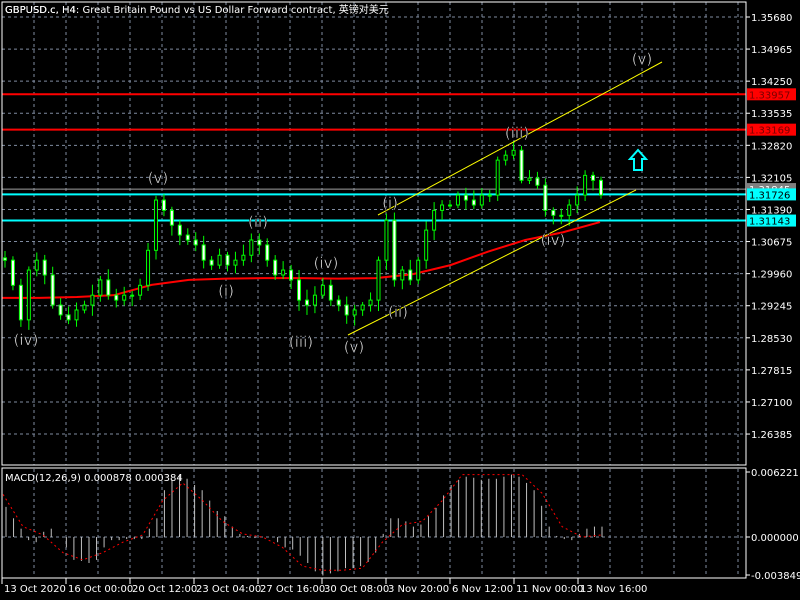  Describe the element at coordinates (549, 589) in the screenshot. I see `time-tick-label: 11 Nov 00:00` at that location.